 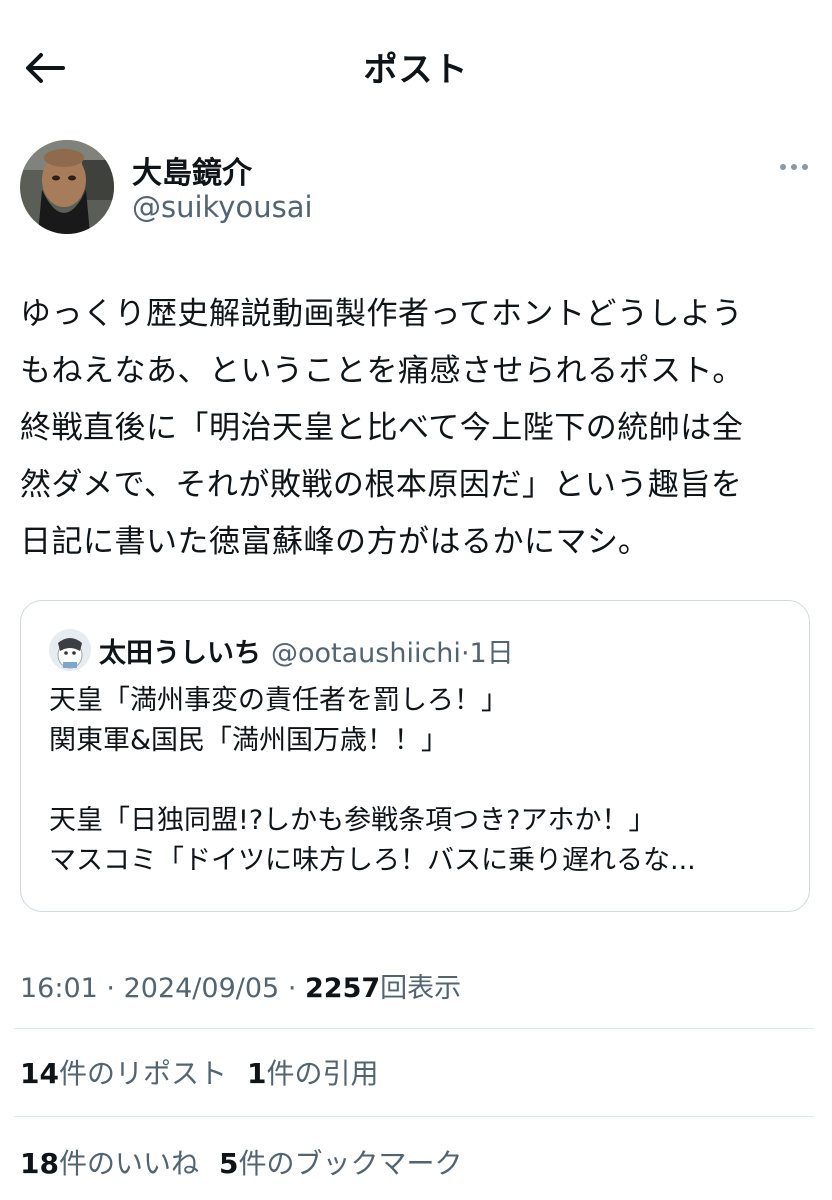 I want to click on quoted-author-name: 太田うしいち, so click(x=180, y=653).